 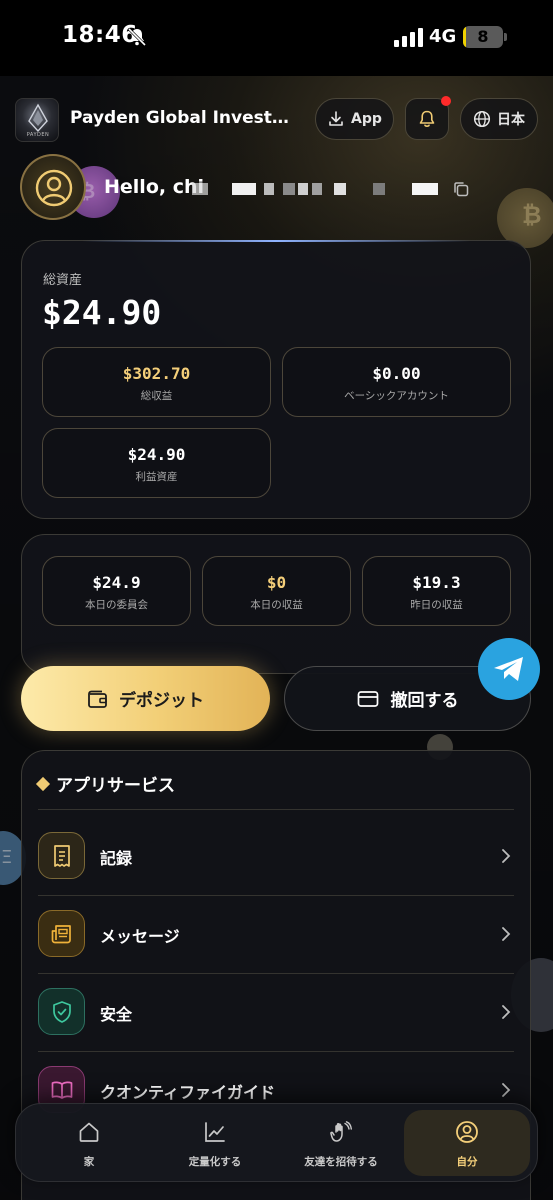 I want to click on daily-earnings-card: $24.9 本日の委員会 $0 本日の収益 $19.3 昨日の収益, so click(x=276, y=604).